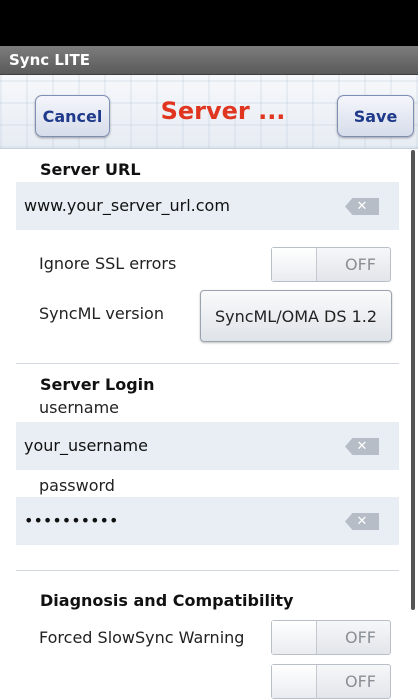 Image resolution: width=418 pixels, height=699 pixels. Describe the element at coordinates (167, 600) in the screenshot. I see `diagnosis-section-title: Diagnosis and Compatibility` at that location.